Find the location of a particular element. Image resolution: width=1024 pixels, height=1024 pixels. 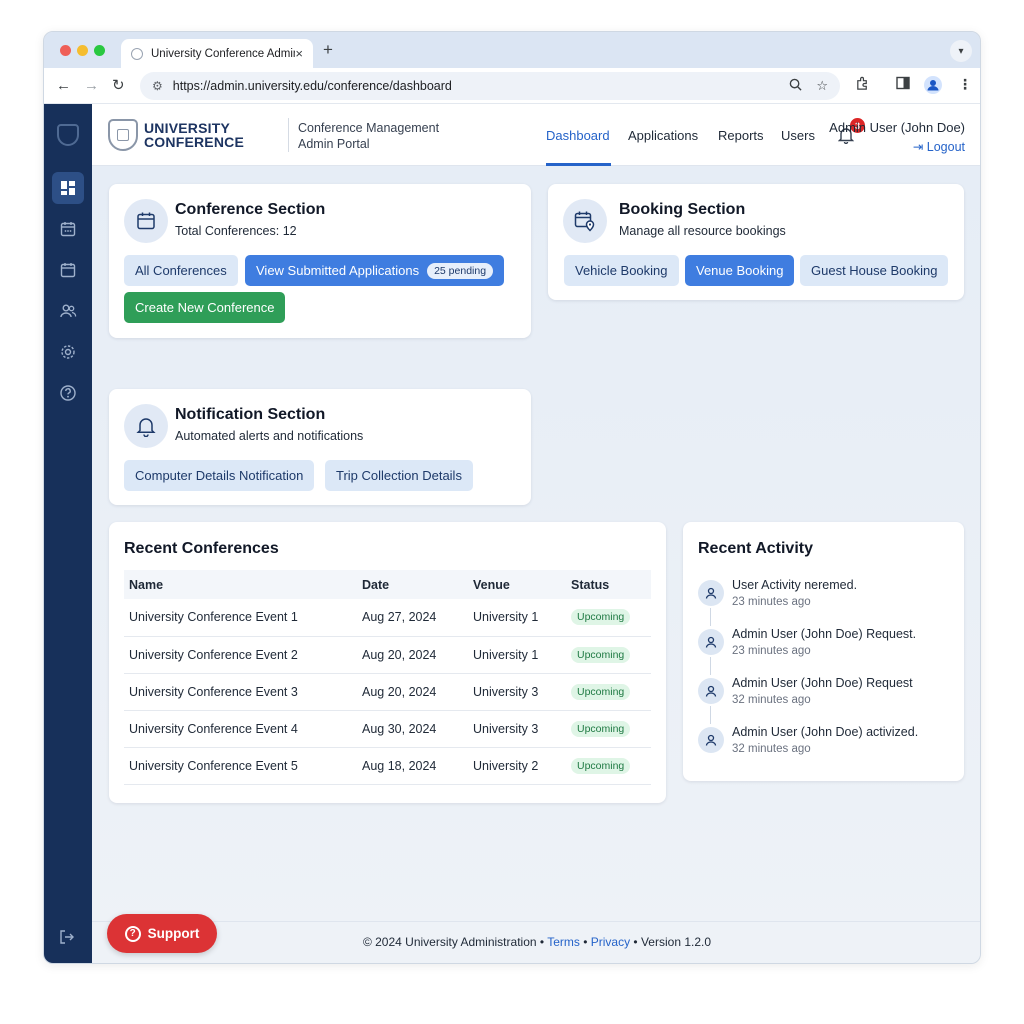

sidebar is located at coordinates (68, 533).